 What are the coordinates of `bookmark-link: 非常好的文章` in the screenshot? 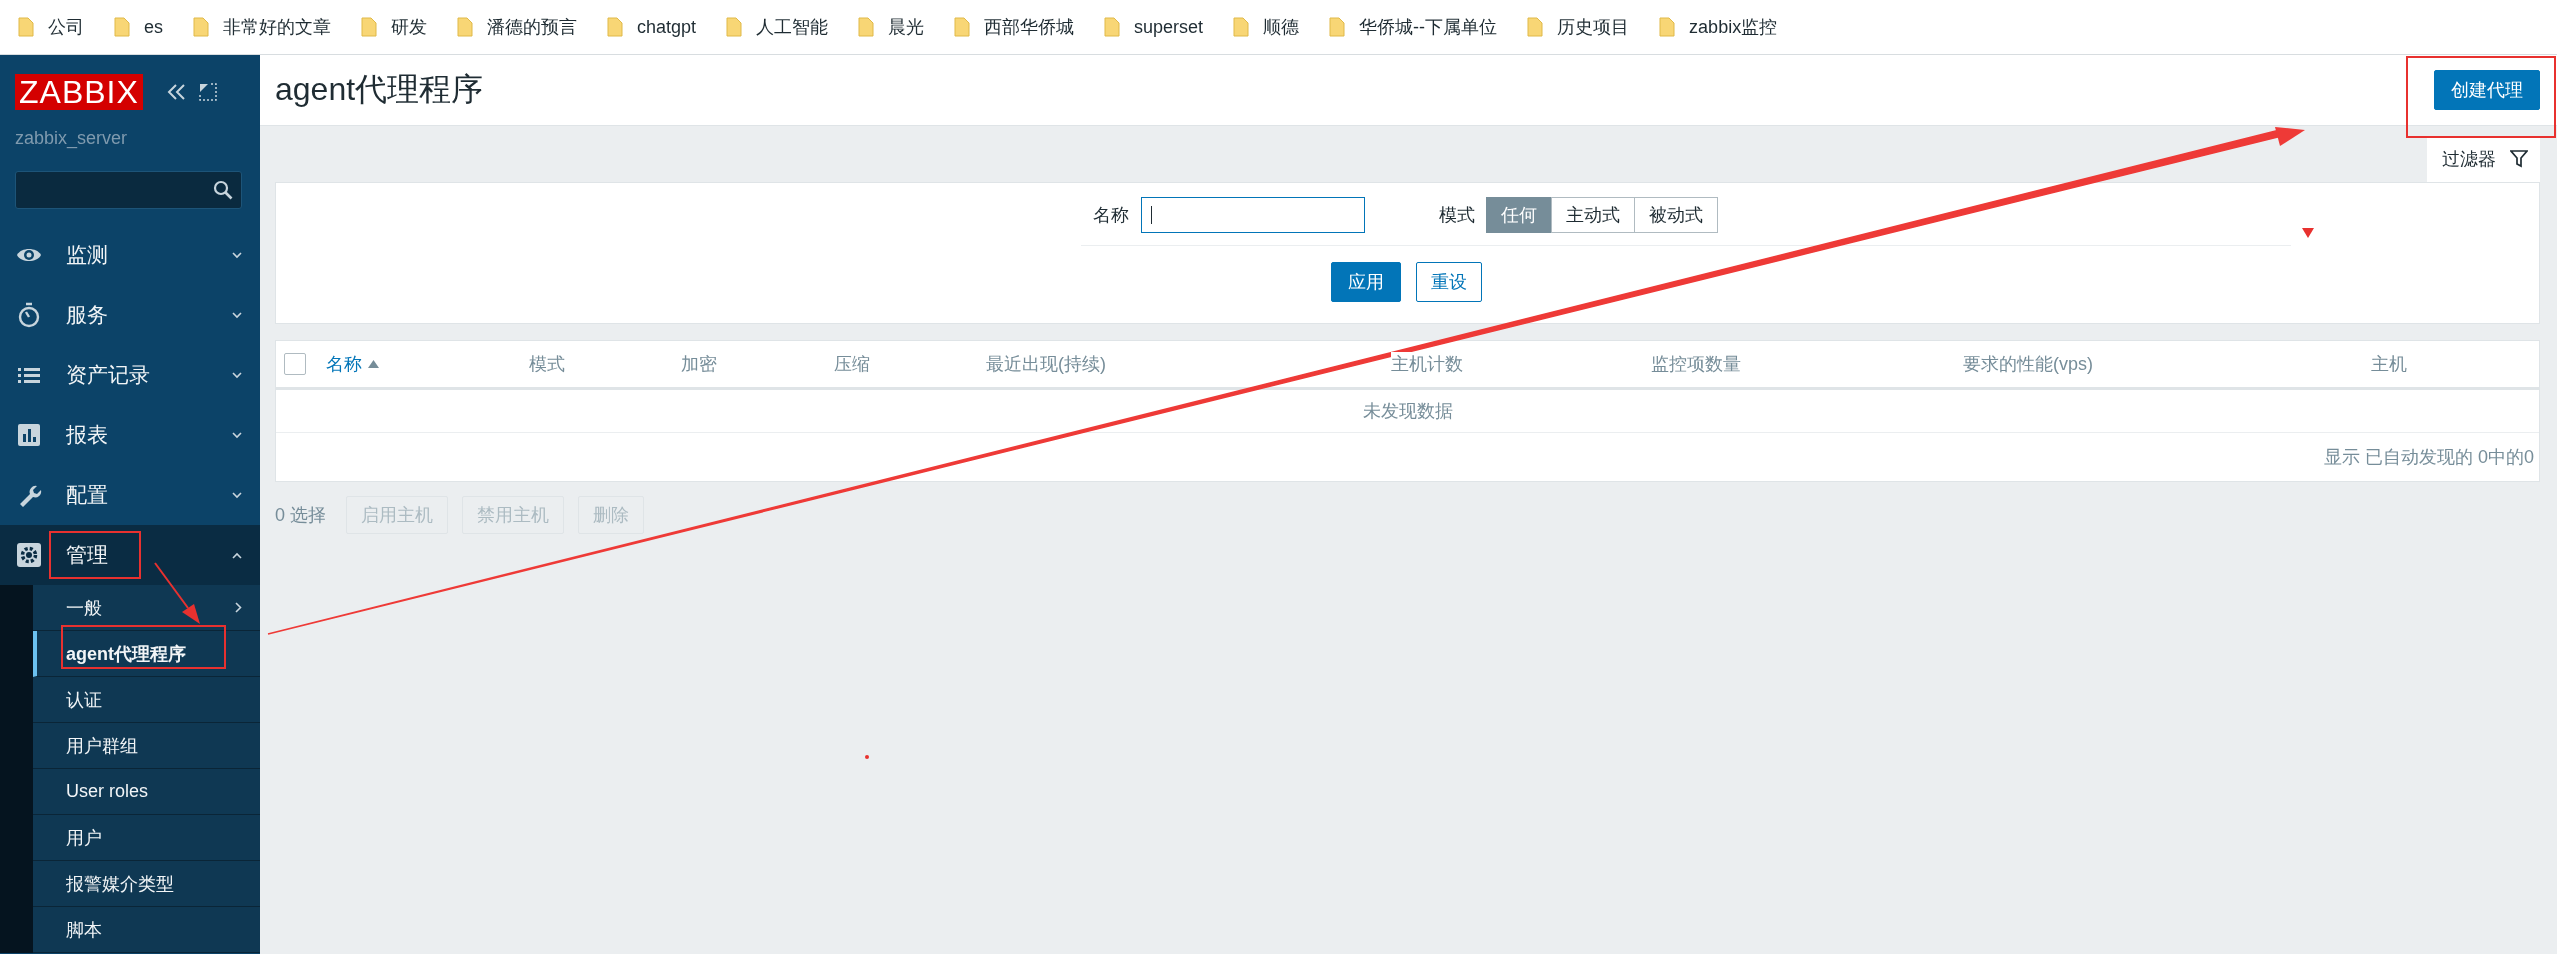 It's located at (277, 27).